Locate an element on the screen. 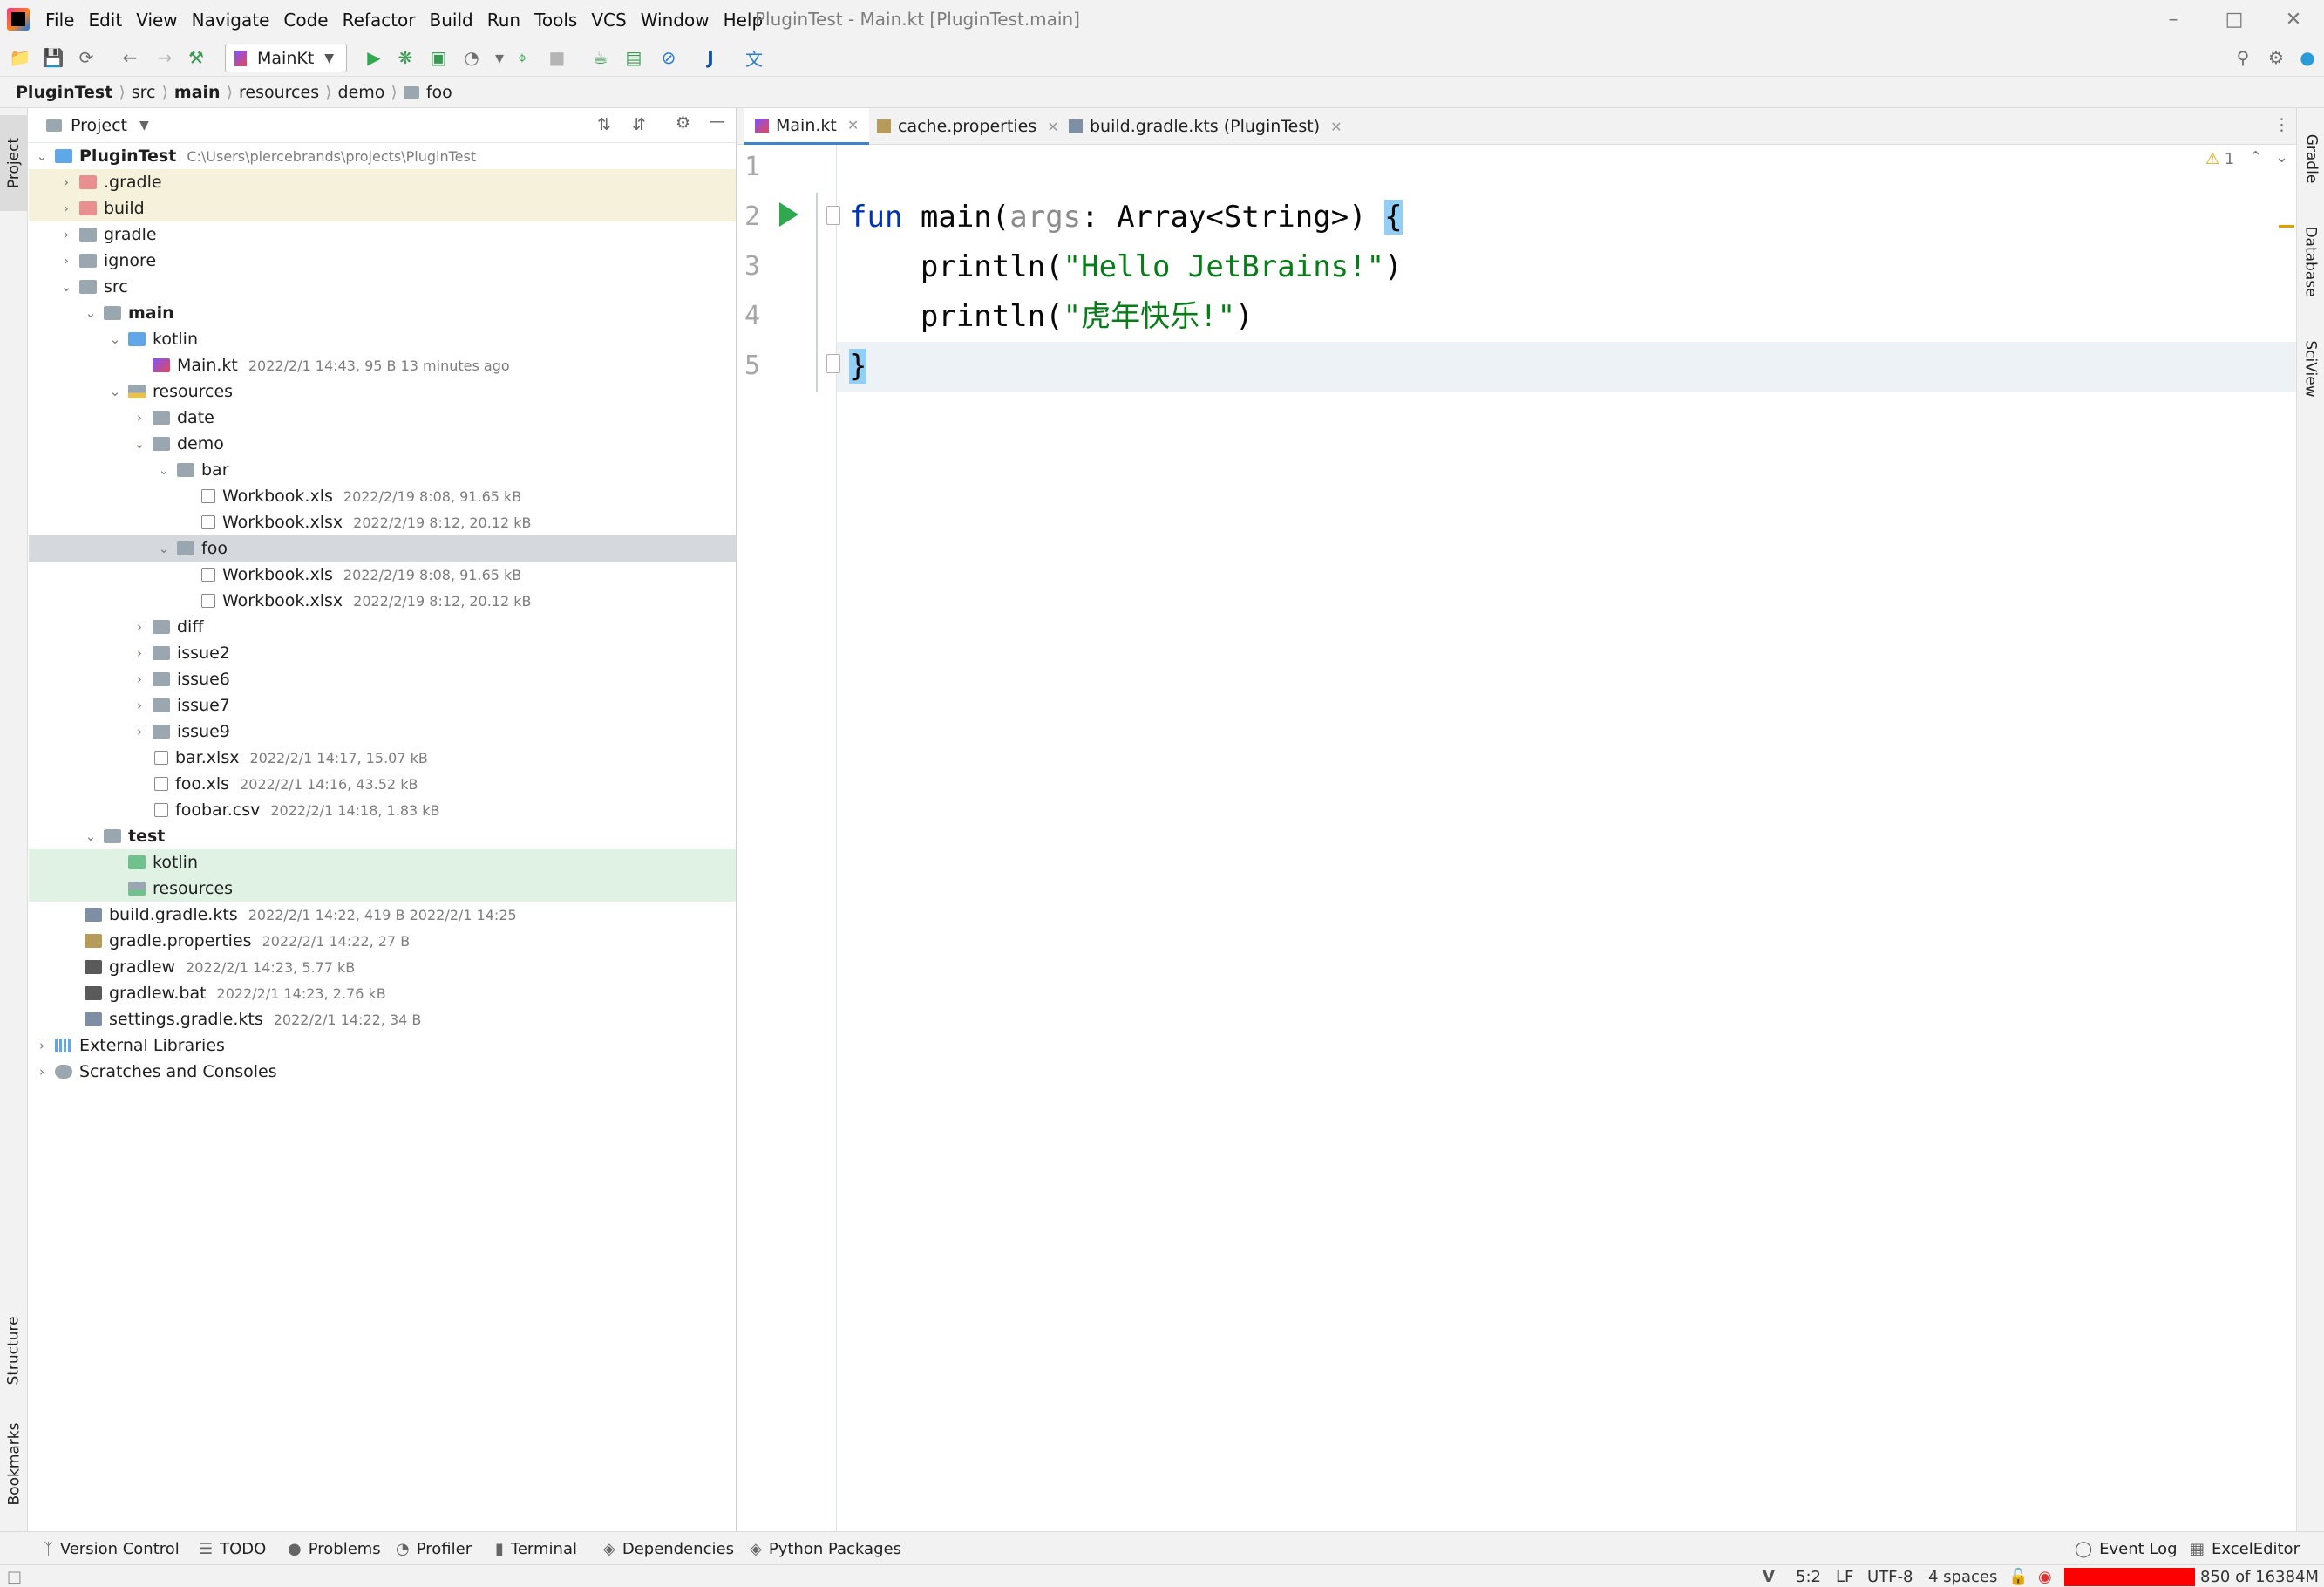  tree-node: › gradle is located at coordinates (382, 235).